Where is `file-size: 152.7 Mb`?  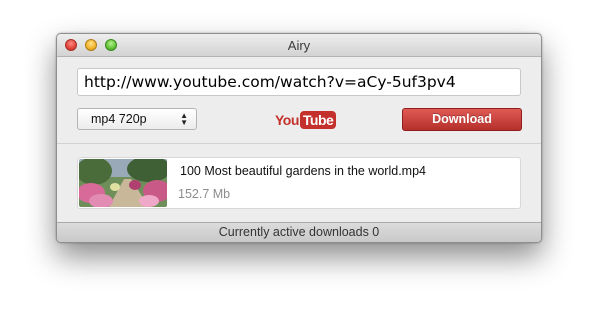
file-size: 152.7 Mb is located at coordinates (204, 194).